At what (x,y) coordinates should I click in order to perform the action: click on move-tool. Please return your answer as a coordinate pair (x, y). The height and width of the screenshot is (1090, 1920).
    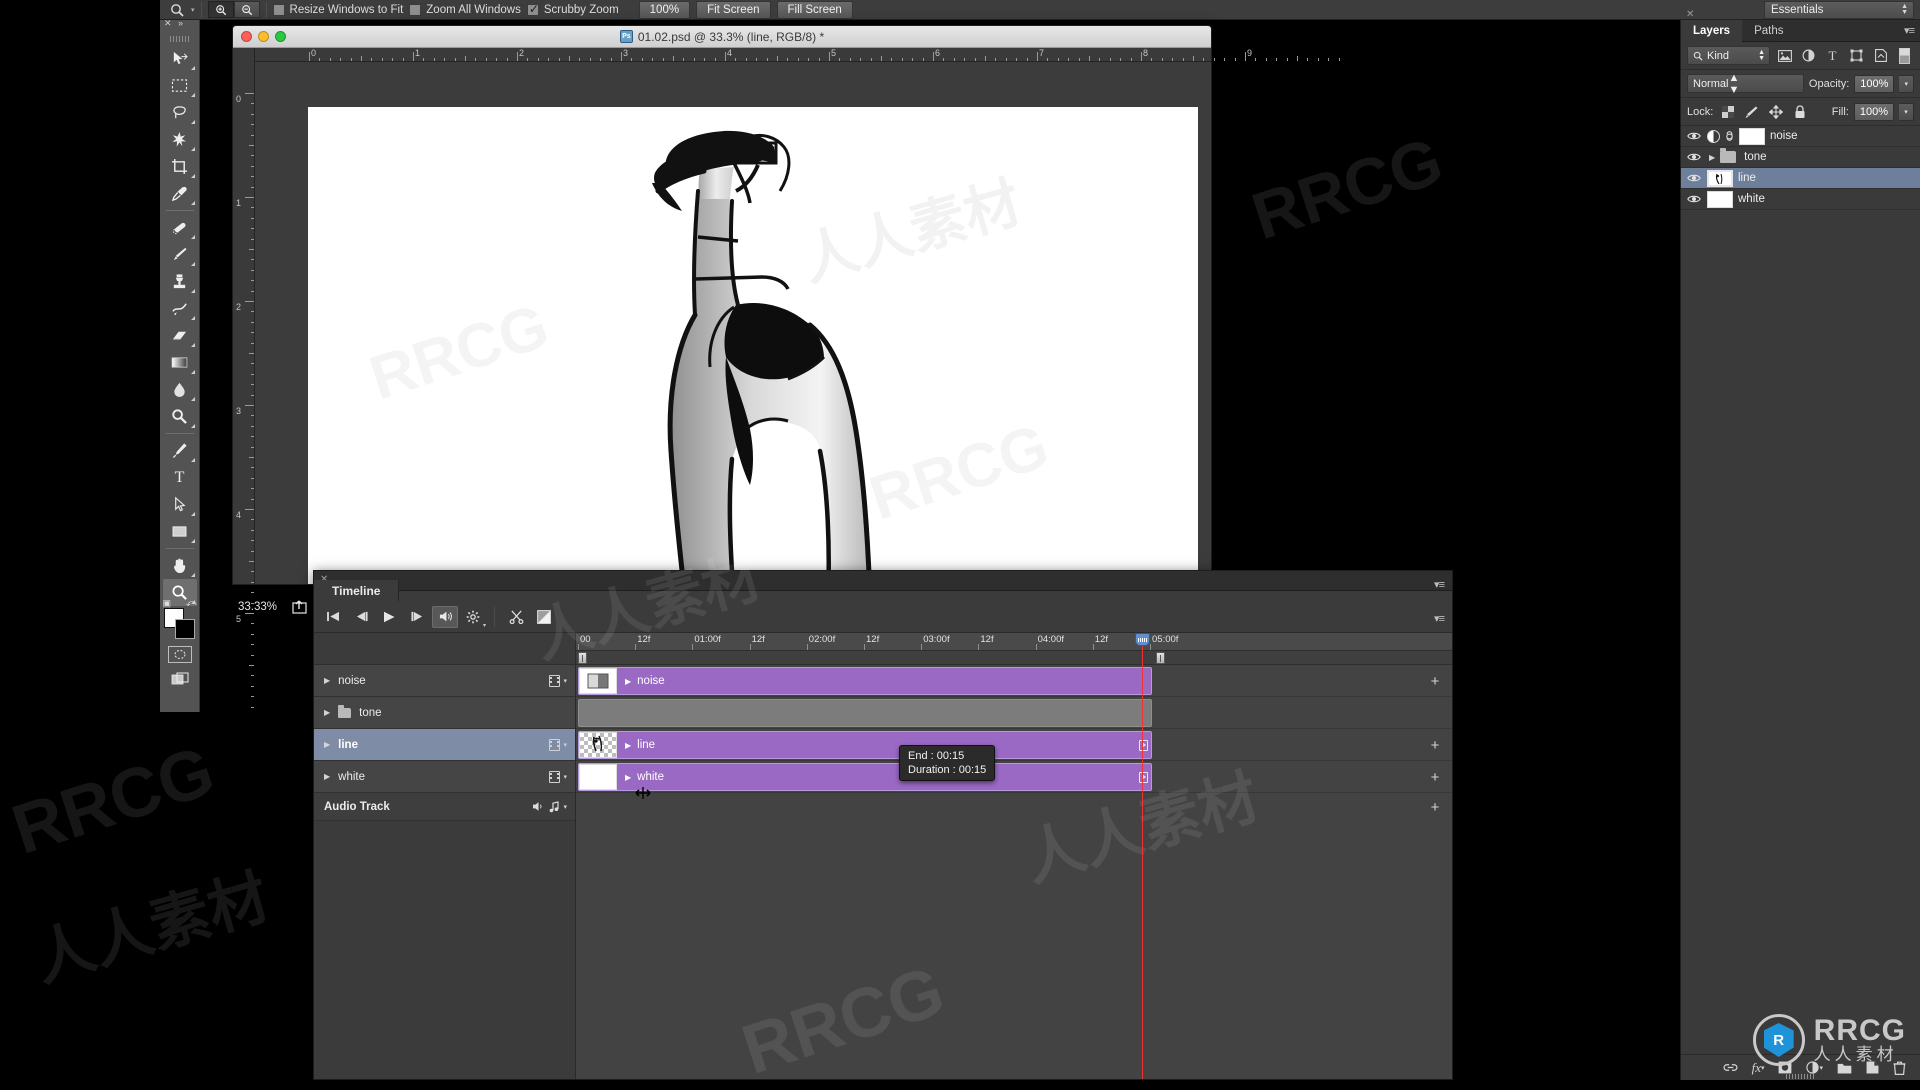
    Looking at the image, I should click on (180, 58).